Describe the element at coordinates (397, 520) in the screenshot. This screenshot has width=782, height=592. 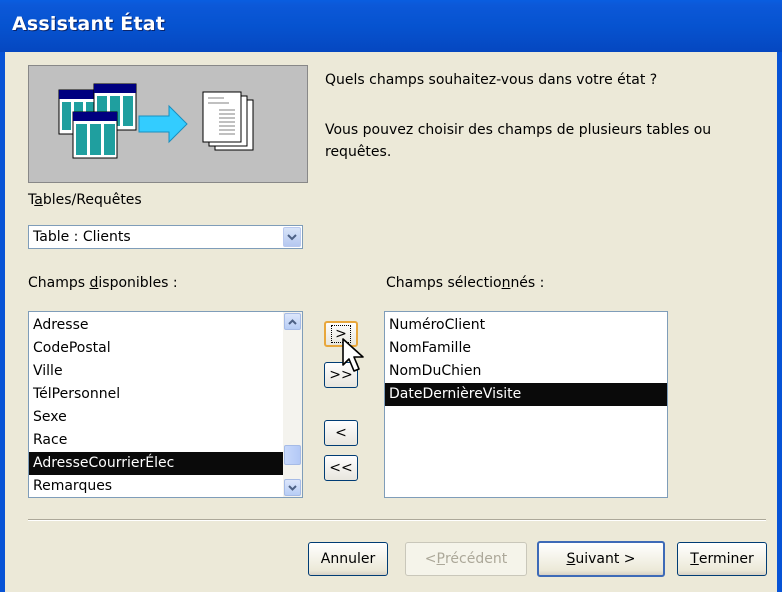
I see `footer-separator` at that location.